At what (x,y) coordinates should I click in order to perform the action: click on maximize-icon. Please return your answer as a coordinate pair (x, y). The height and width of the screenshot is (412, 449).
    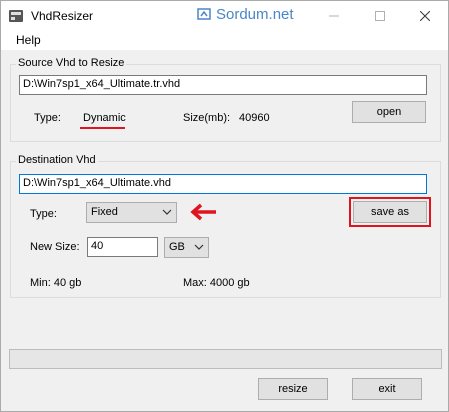
    Looking at the image, I should click on (380, 16).